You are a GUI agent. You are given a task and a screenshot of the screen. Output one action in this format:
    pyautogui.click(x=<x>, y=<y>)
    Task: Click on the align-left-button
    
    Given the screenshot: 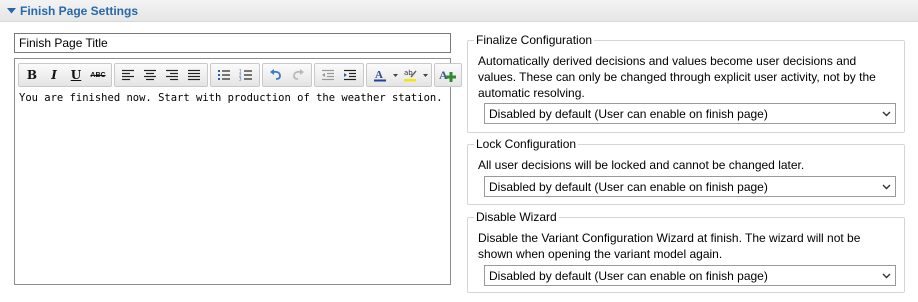 What is the action you would take?
    pyautogui.click(x=128, y=75)
    